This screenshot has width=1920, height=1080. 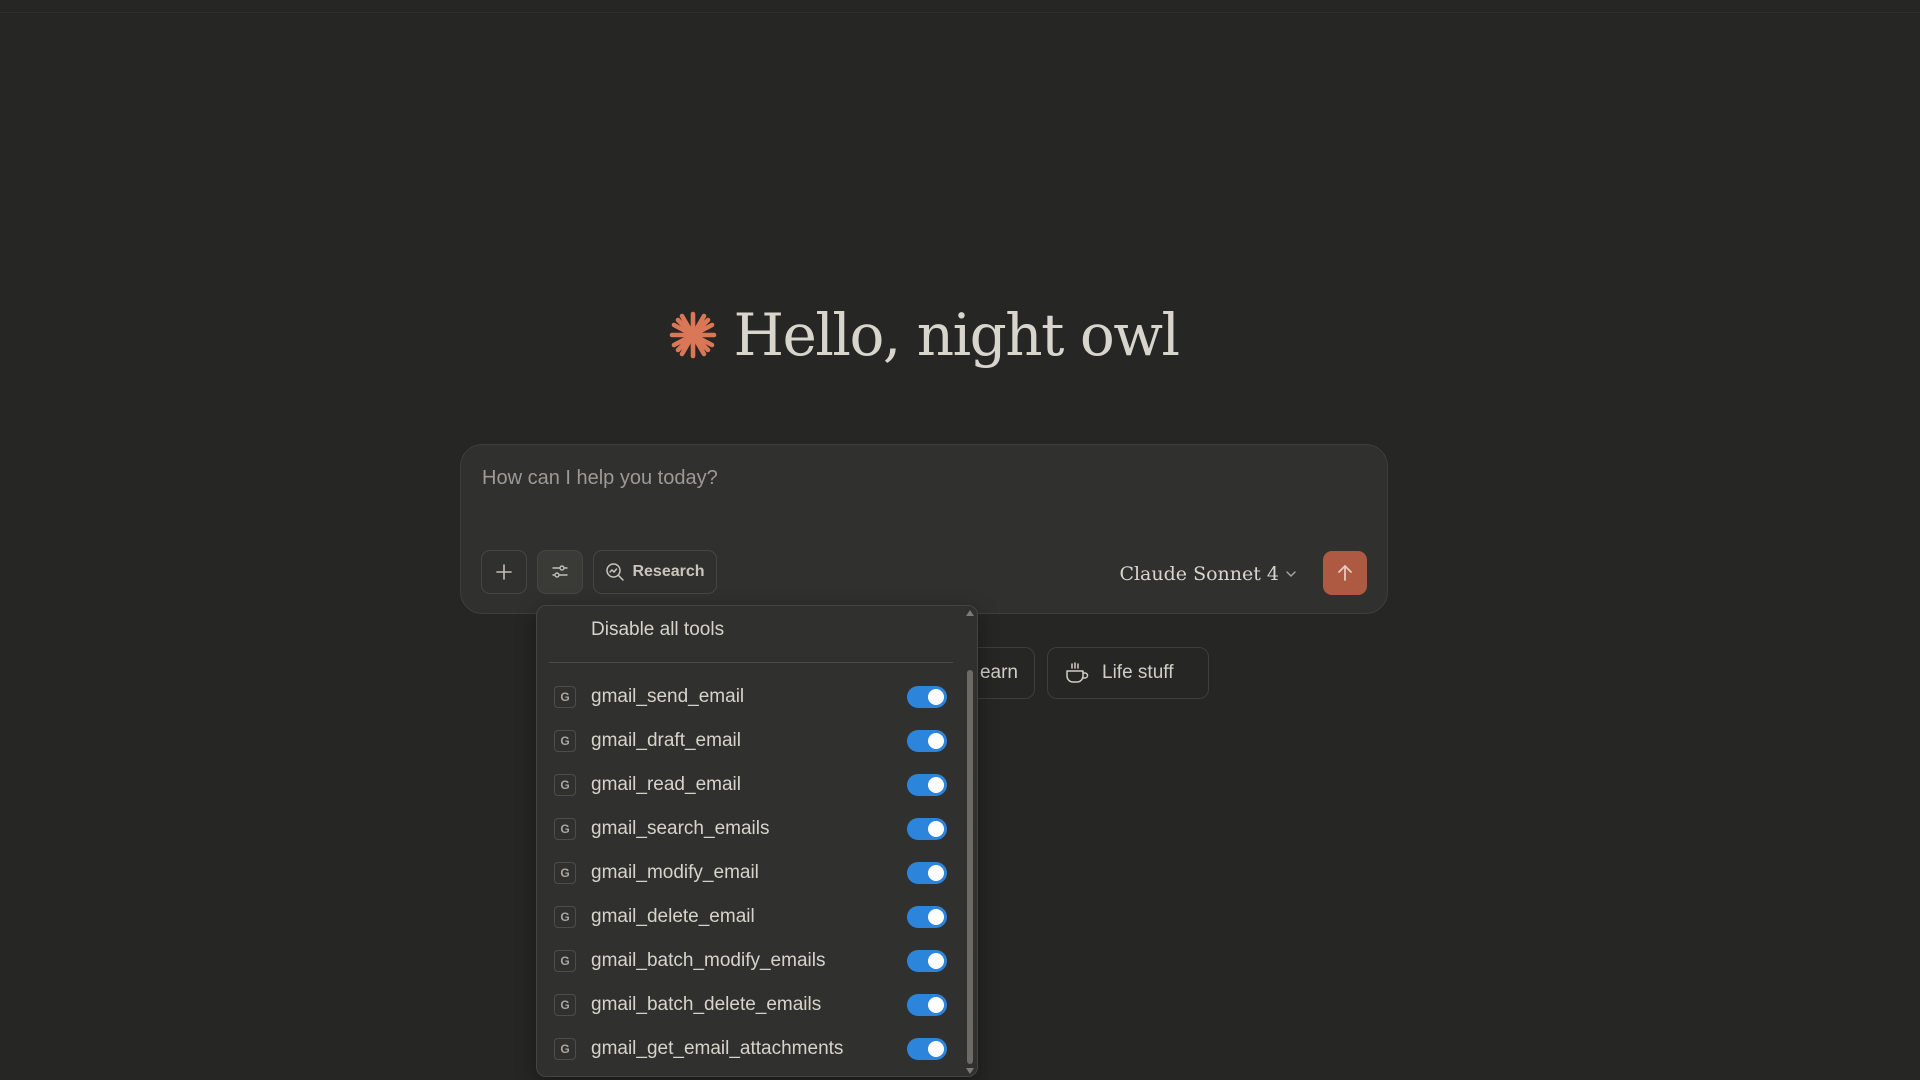 I want to click on tool-item-gmail-read-email: G gmail_read_email, so click(x=747, y=785).